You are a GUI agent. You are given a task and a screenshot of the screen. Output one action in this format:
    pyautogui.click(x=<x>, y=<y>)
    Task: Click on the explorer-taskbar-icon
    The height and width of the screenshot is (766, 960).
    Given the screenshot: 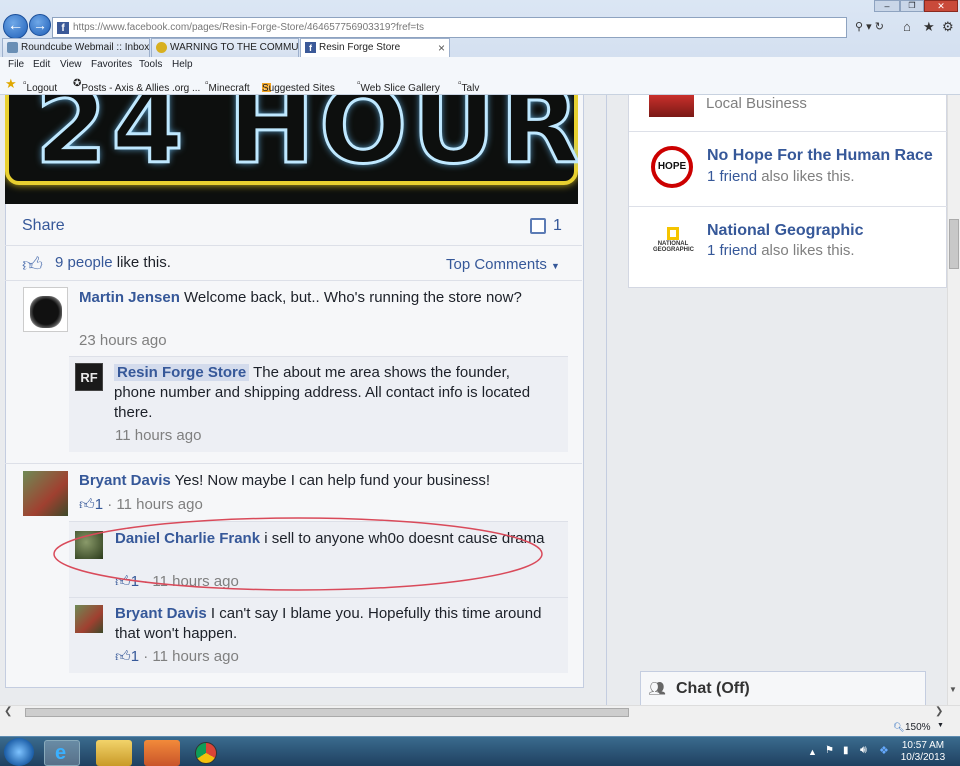 What is the action you would take?
    pyautogui.click(x=114, y=753)
    